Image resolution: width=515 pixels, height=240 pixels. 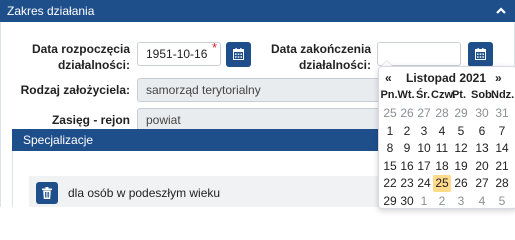 I want to click on calendar-day: 11, so click(x=442, y=148).